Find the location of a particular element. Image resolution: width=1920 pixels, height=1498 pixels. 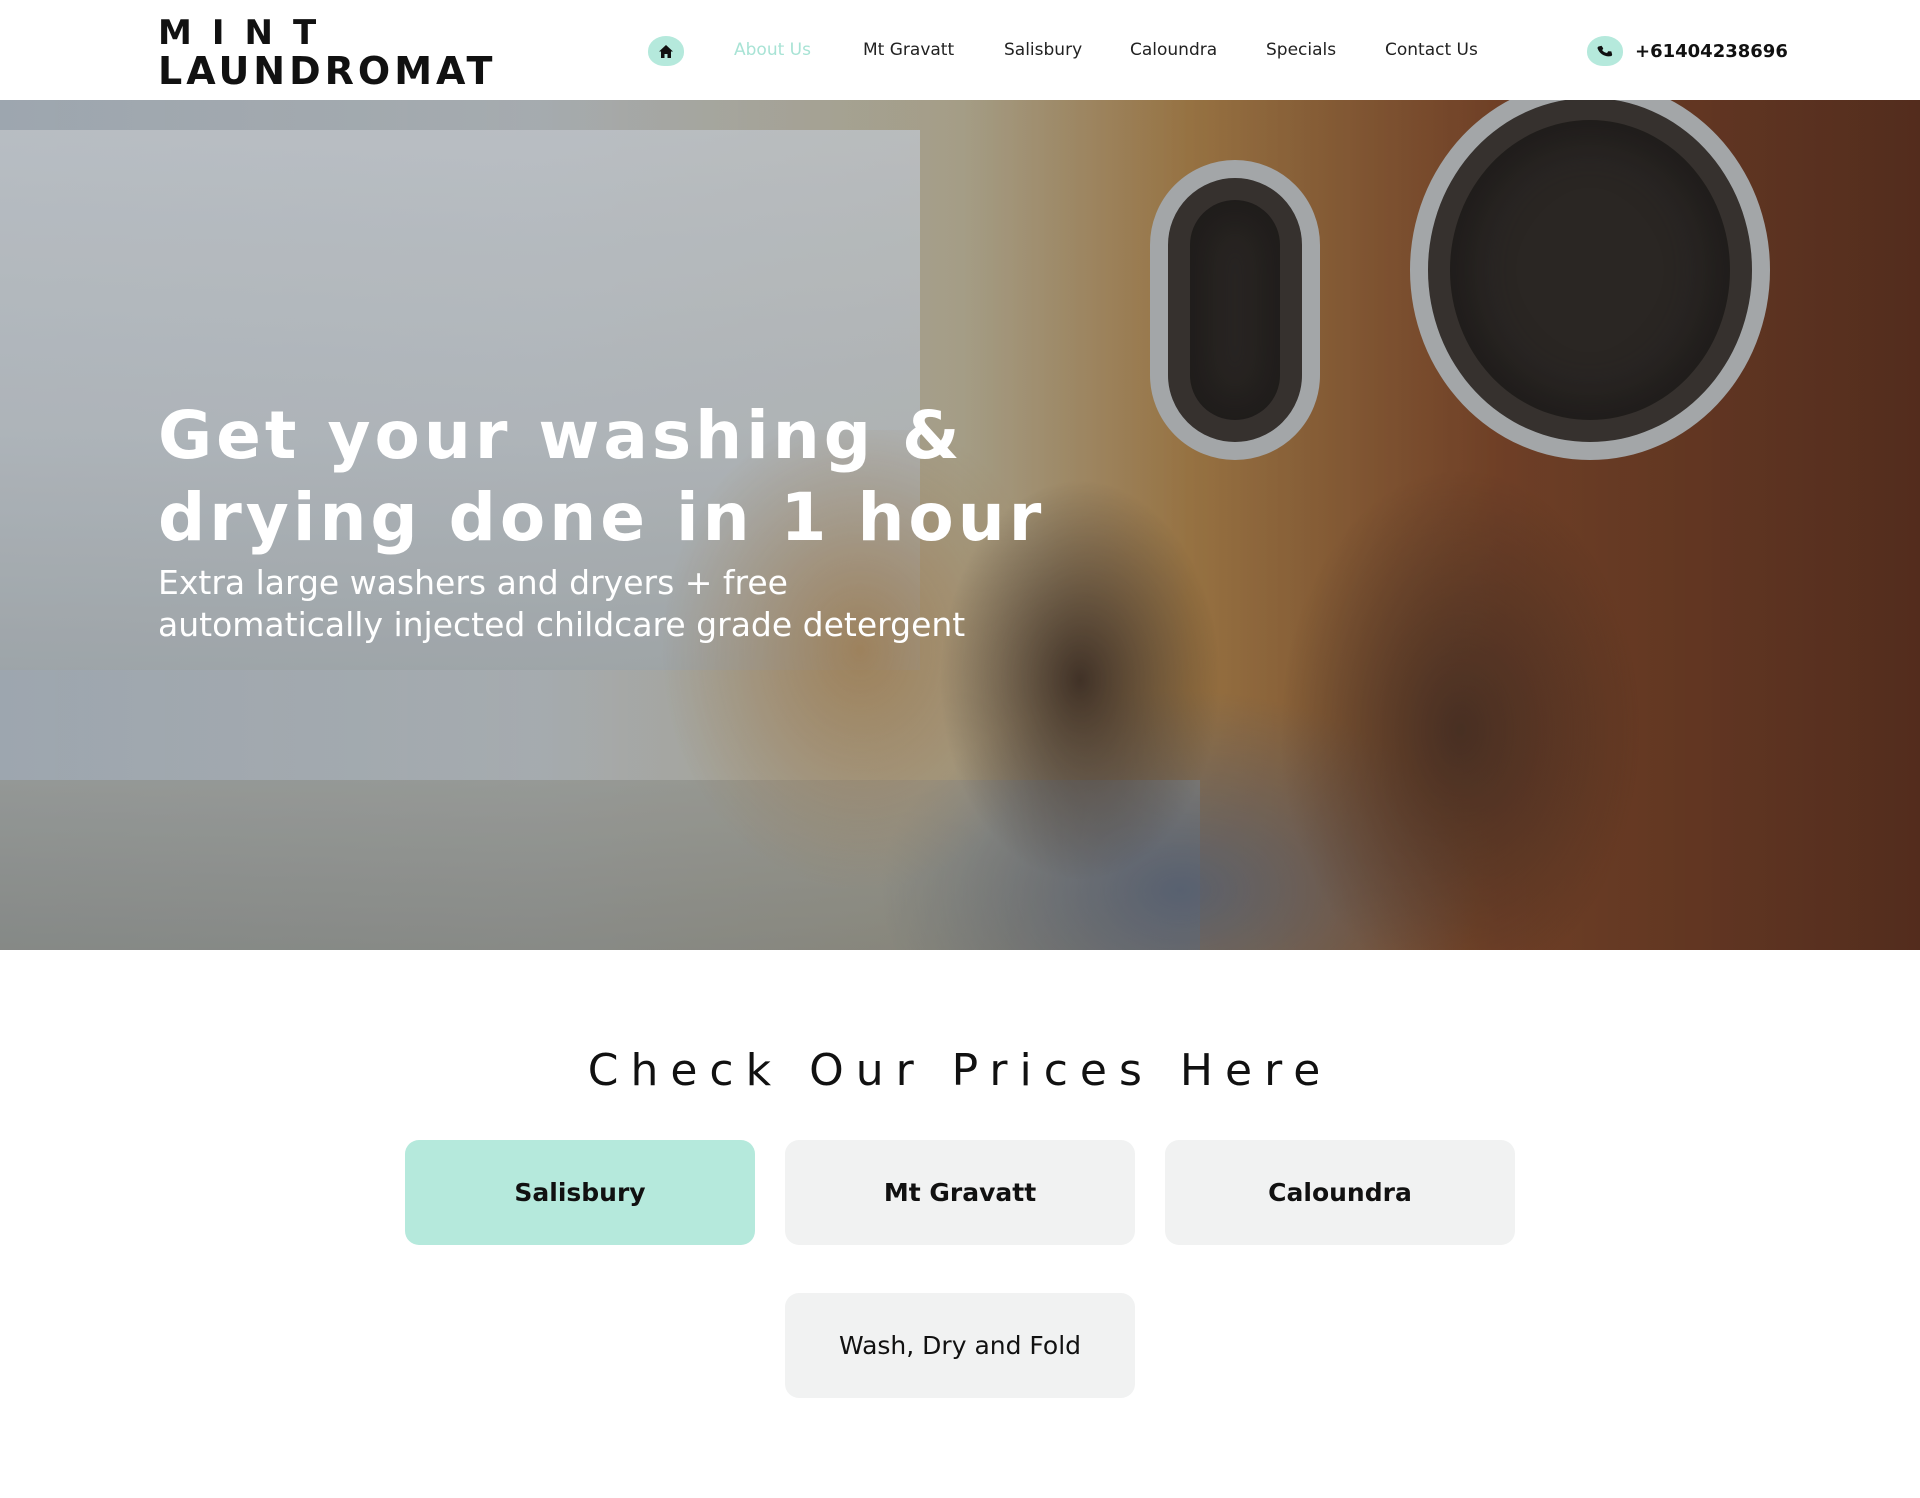

price-button-label: Salisbury is located at coordinates (580, 1192).